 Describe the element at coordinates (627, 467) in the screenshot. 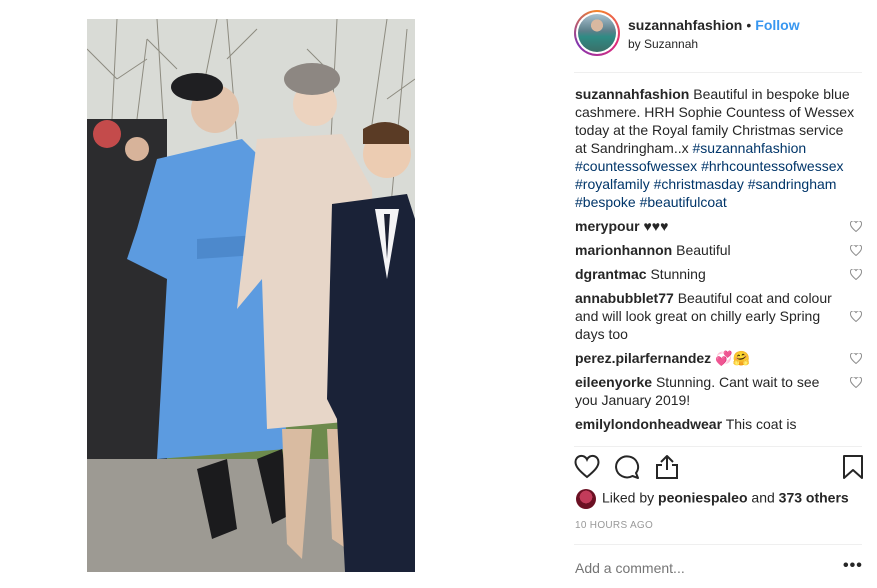

I see `comment-icon` at that location.